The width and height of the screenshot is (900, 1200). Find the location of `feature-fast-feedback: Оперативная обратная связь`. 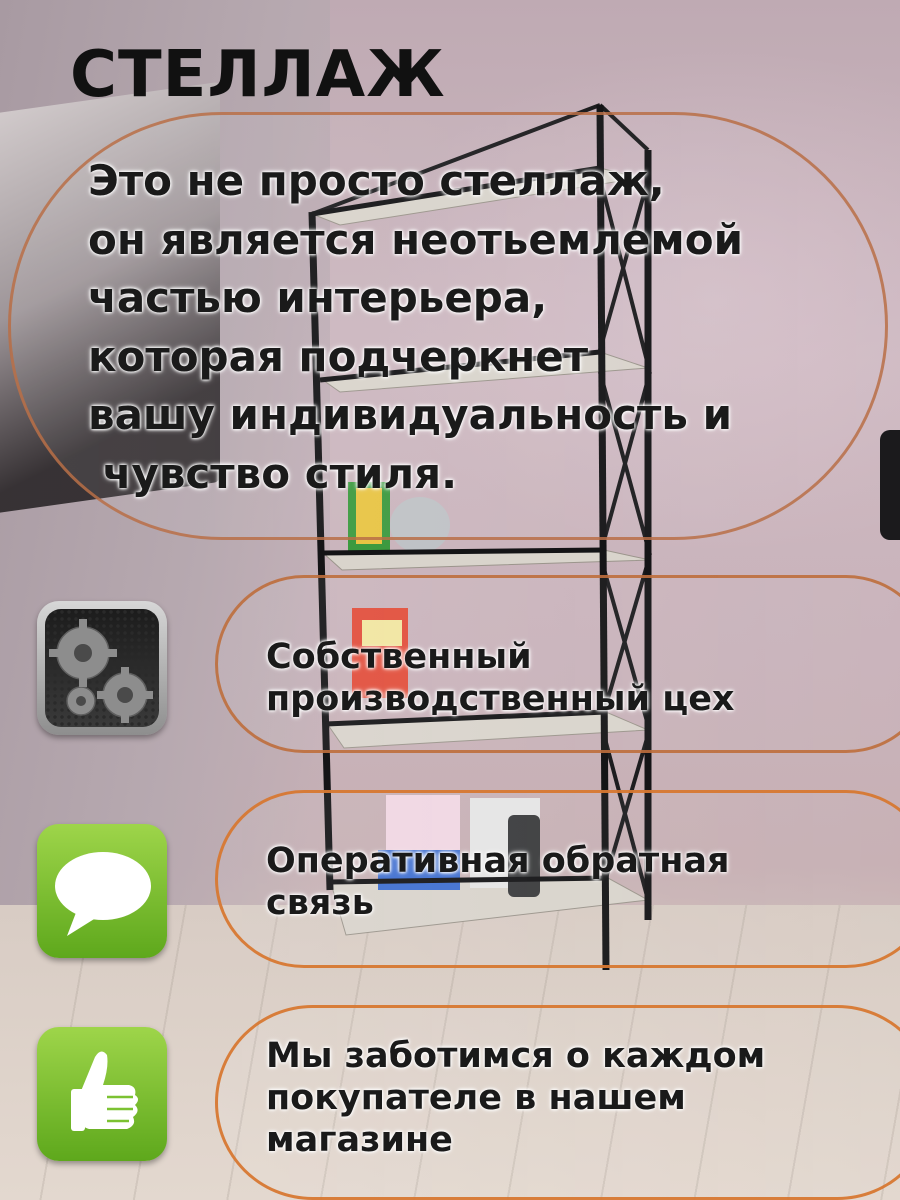

feature-fast-feedback: Оперативная обратная связь is located at coordinates (497, 882).